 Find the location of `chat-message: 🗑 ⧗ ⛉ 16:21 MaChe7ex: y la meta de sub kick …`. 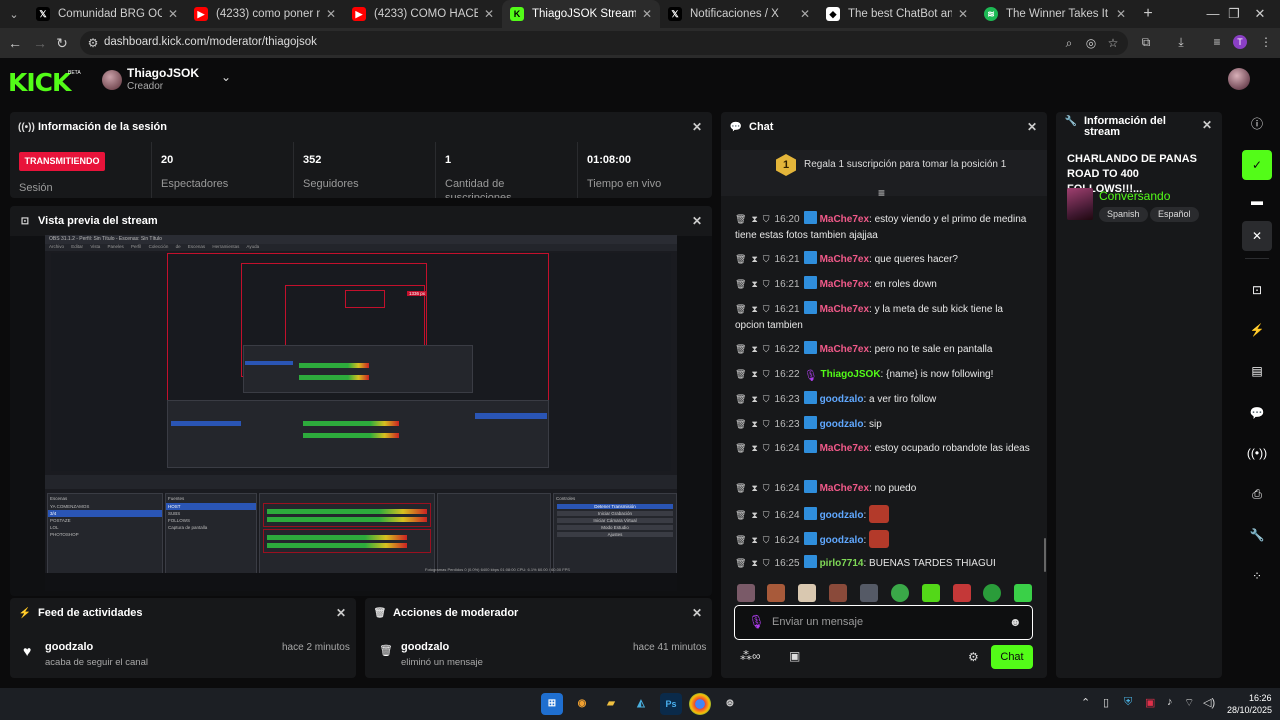

chat-message: 🗑 ⧗ ⛉ 16:21 MaChe7ex: y la meta de sub kick … is located at coordinates (885, 317).